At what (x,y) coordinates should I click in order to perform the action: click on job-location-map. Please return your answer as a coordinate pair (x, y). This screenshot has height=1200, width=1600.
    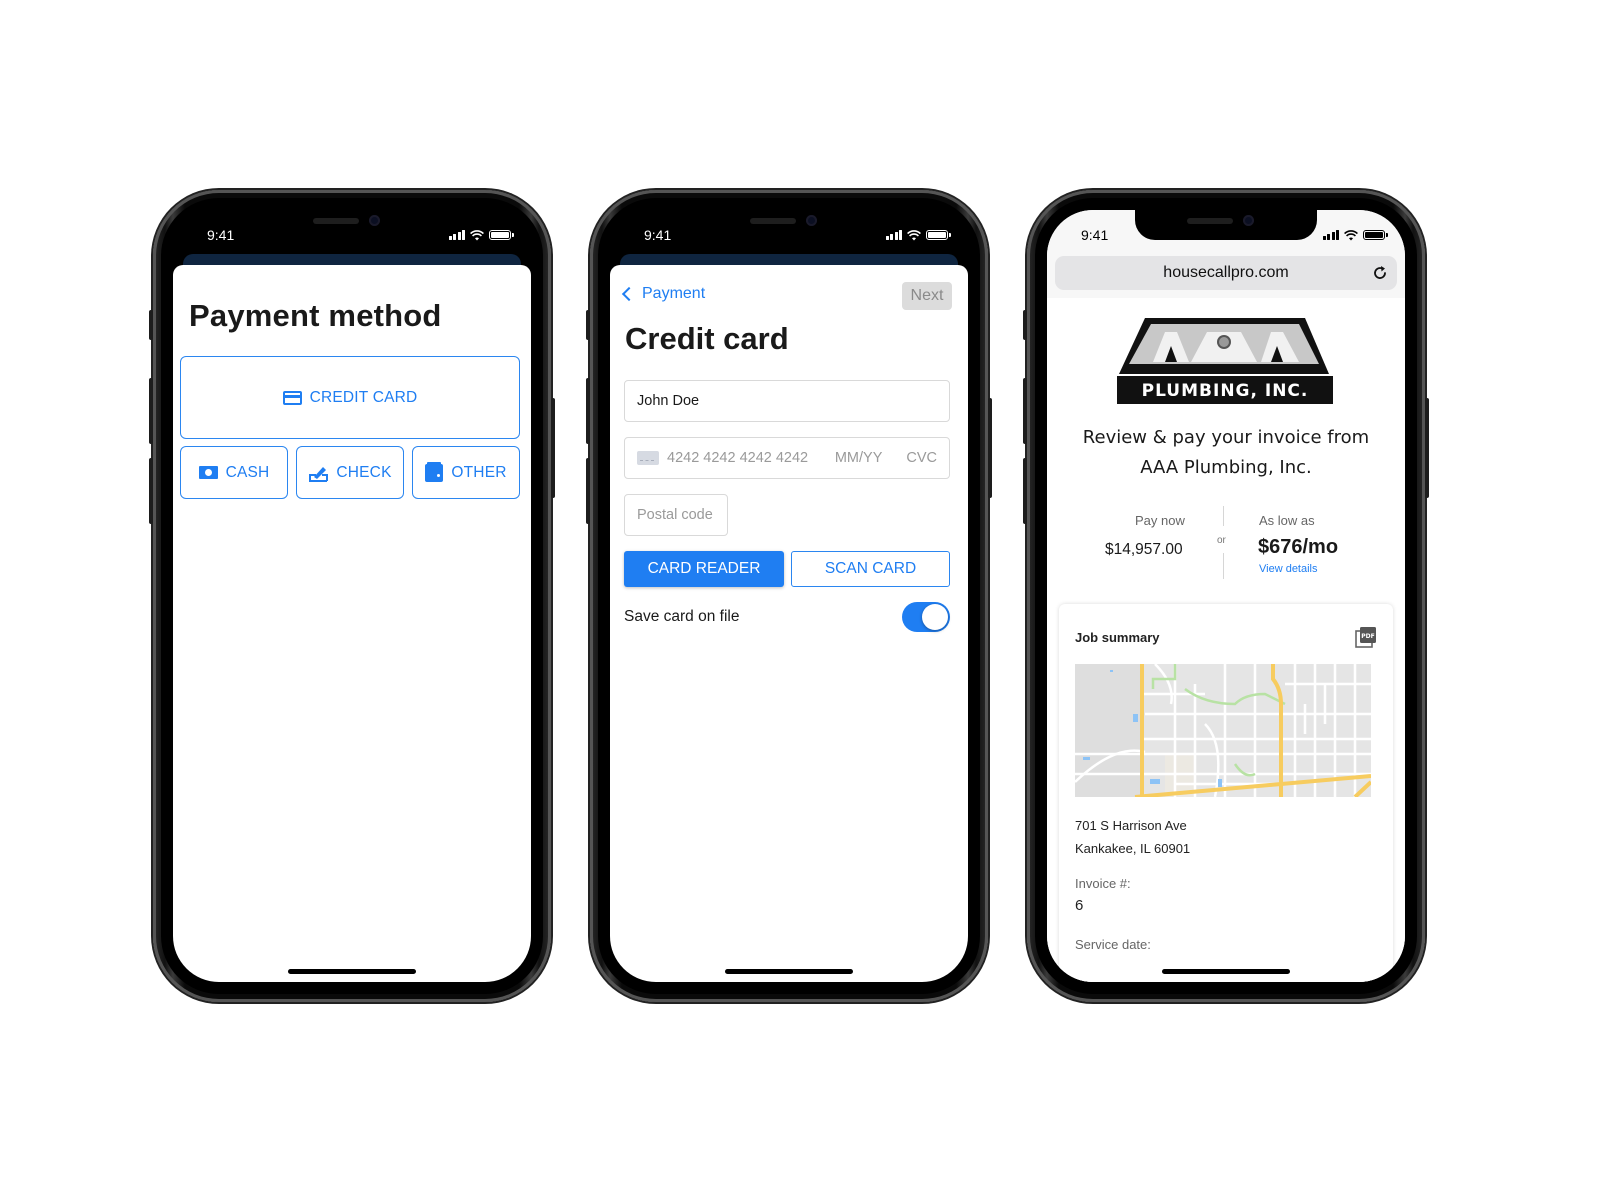
    Looking at the image, I should click on (1223, 730).